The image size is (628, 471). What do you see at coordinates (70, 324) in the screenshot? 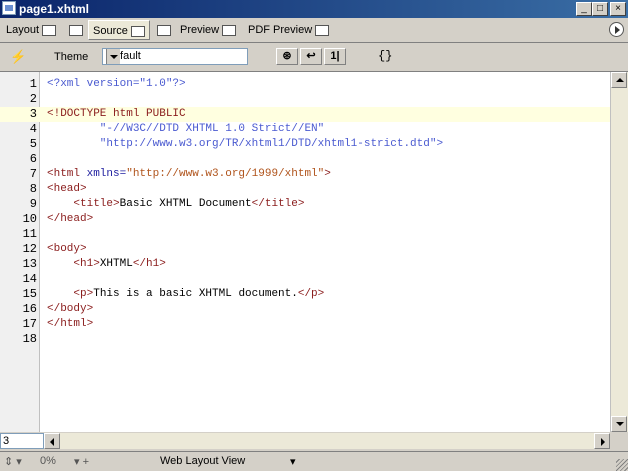
I see `code-token: </html>` at bounding box center [70, 324].